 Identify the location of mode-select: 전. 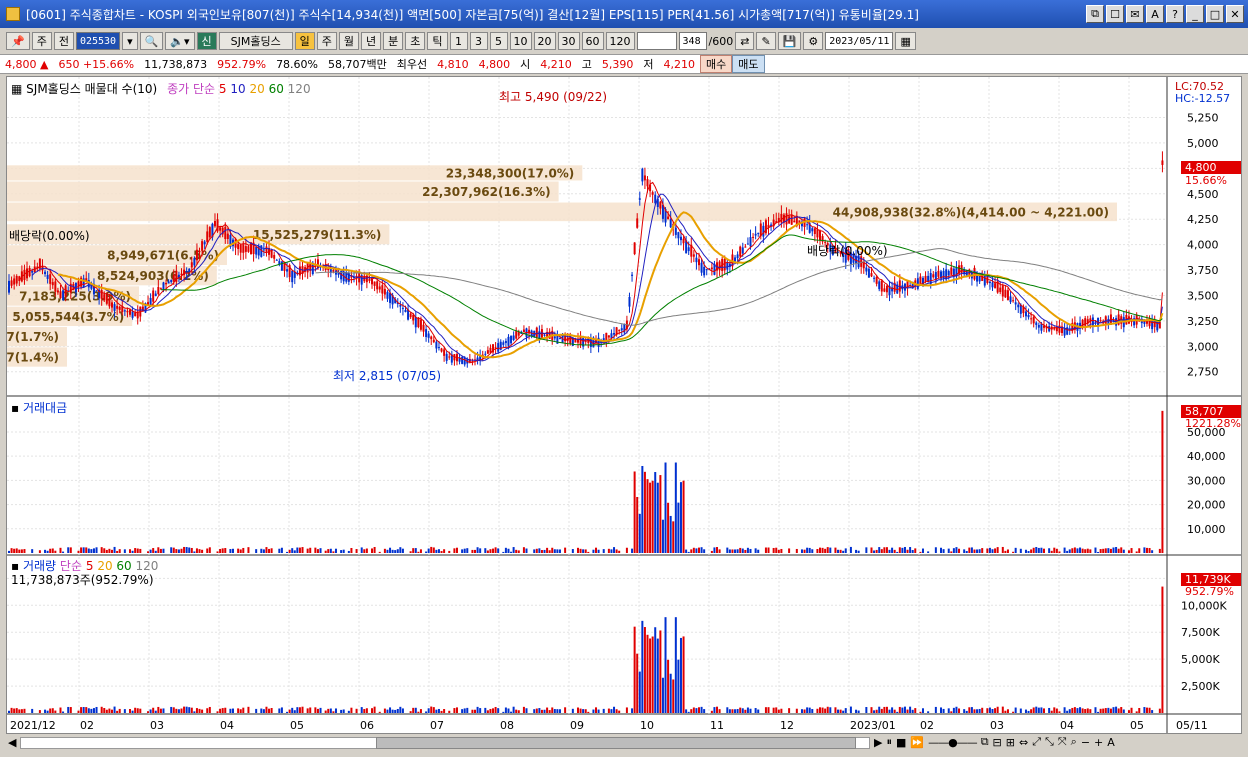
(63, 41).